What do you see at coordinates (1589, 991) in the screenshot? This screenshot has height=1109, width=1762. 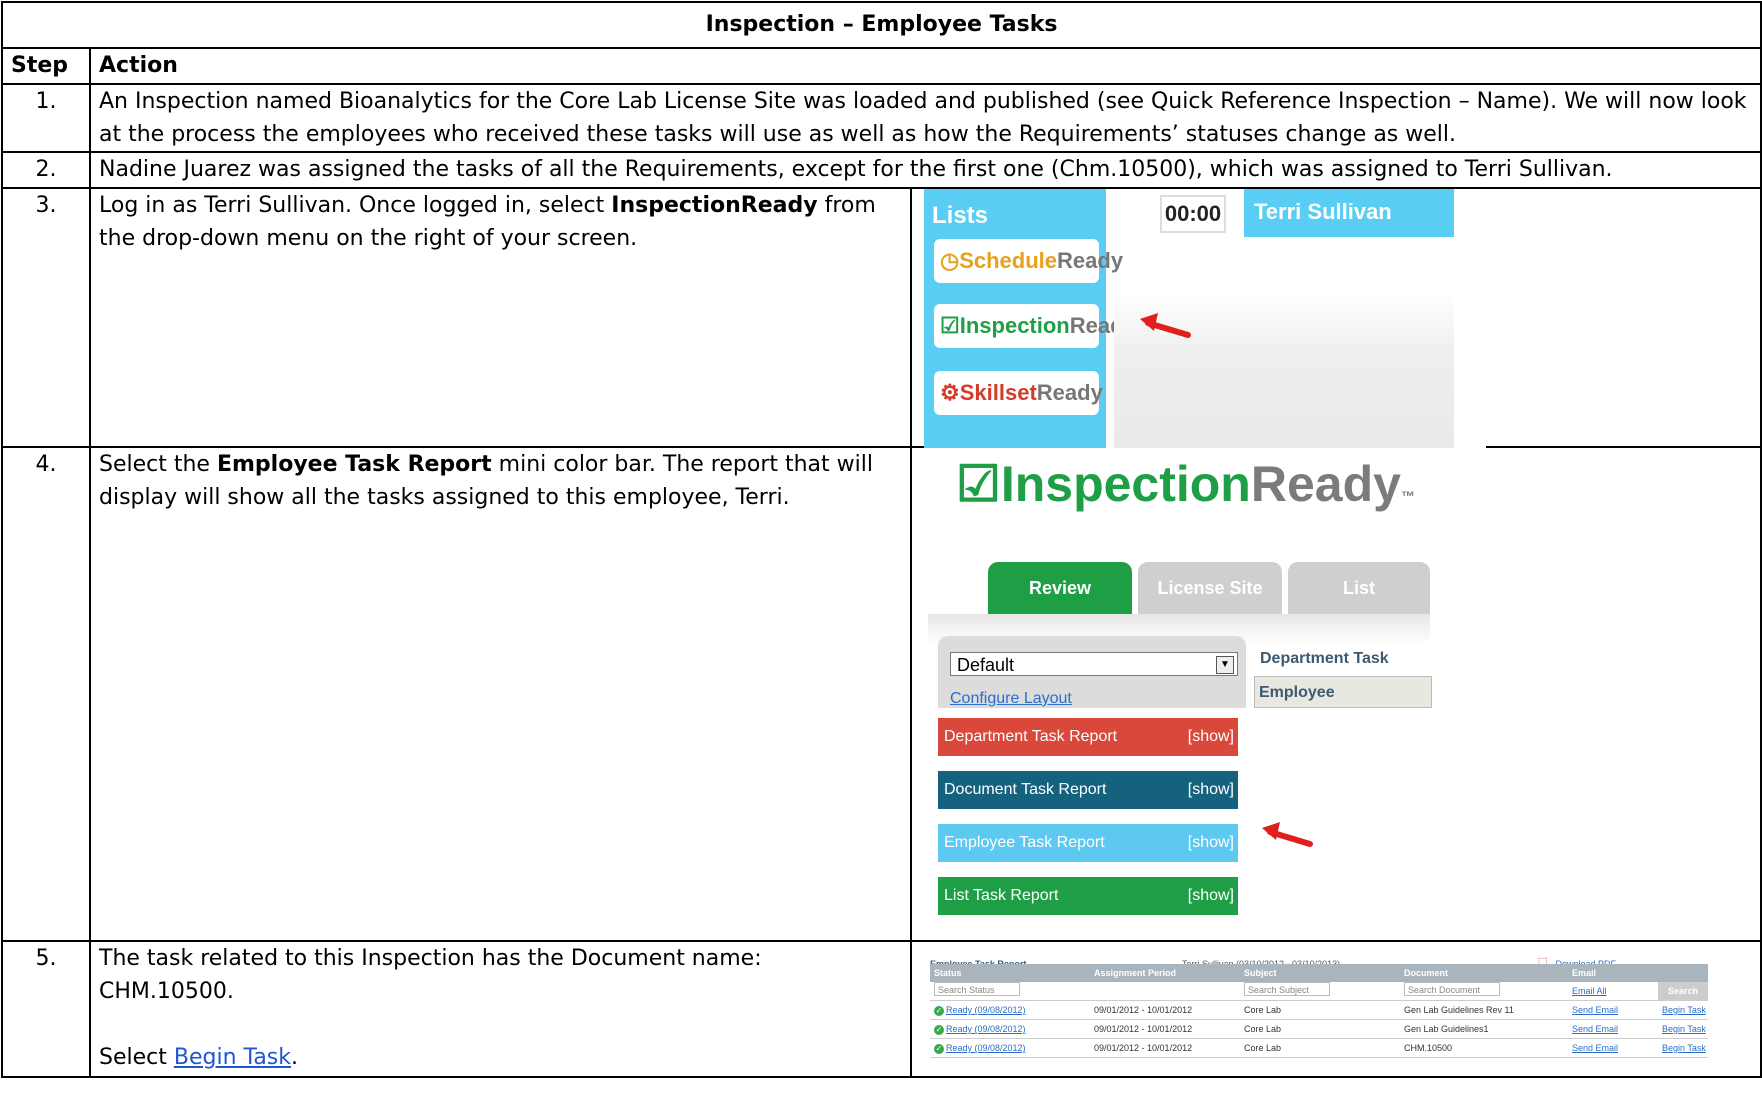 I see `email-all-link: Email All` at bounding box center [1589, 991].